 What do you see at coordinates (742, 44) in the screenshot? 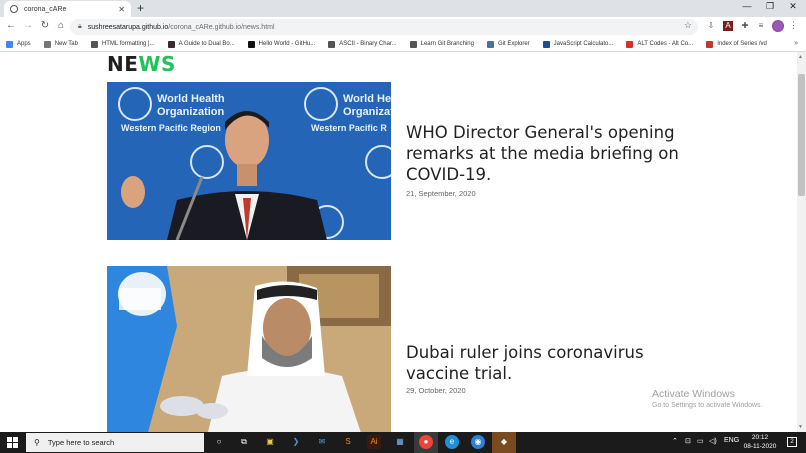
I see `bookmark-label: Index of Series /vd` at bounding box center [742, 44].